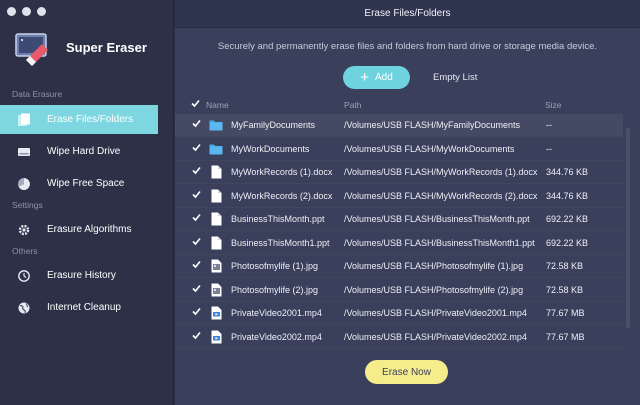 This screenshot has height=405, width=640. What do you see at coordinates (435, 336) in the screenshot?
I see `file-path: /Volumes/USB FLASH/PrivateVideo2002.mp4` at bounding box center [435, 336].